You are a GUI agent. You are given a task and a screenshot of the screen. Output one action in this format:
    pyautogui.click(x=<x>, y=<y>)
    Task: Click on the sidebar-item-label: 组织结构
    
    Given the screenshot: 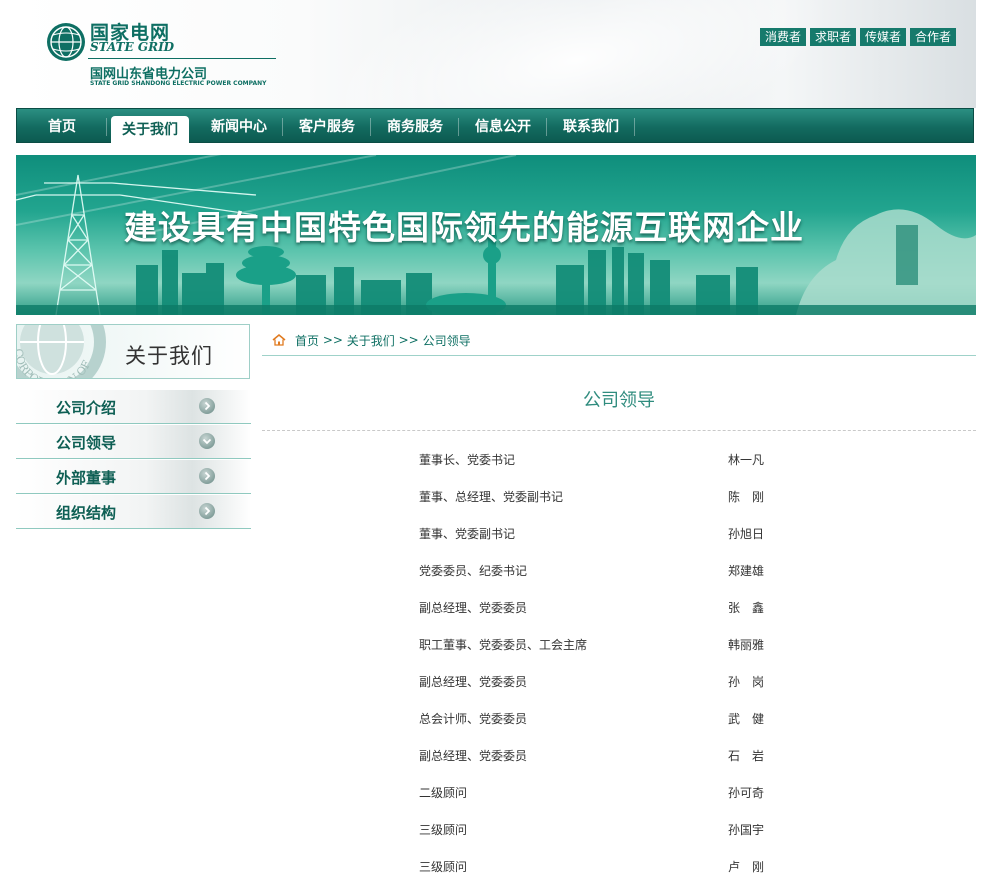 What is the action you would take?
    pyautogui.click(x=86, y=513)
    